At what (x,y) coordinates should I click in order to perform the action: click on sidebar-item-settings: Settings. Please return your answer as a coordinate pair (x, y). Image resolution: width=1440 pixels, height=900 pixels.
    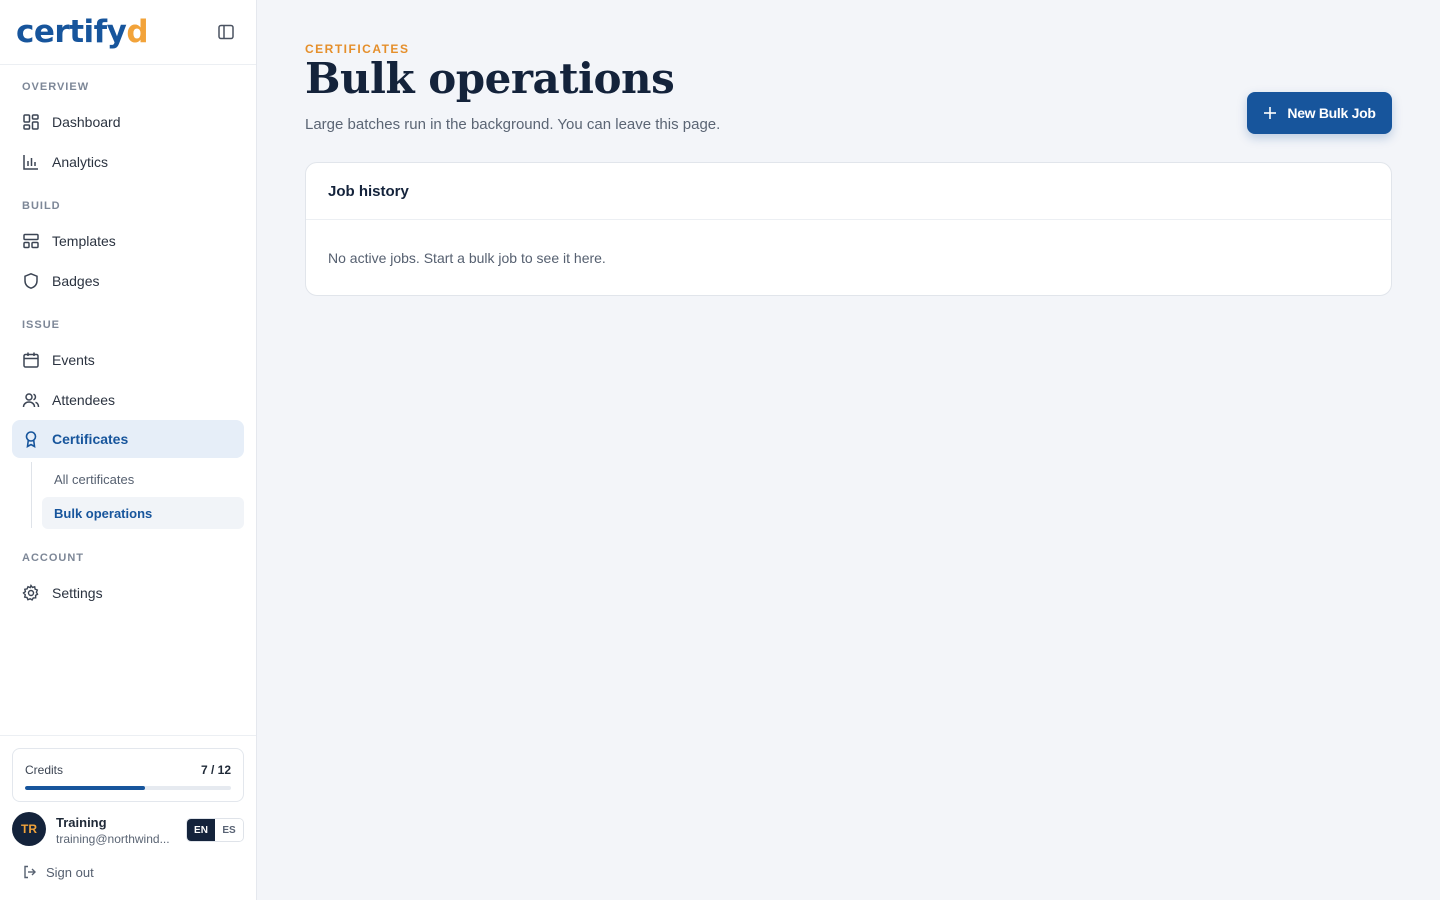
    Looking at the image, I should click on (128, 593).